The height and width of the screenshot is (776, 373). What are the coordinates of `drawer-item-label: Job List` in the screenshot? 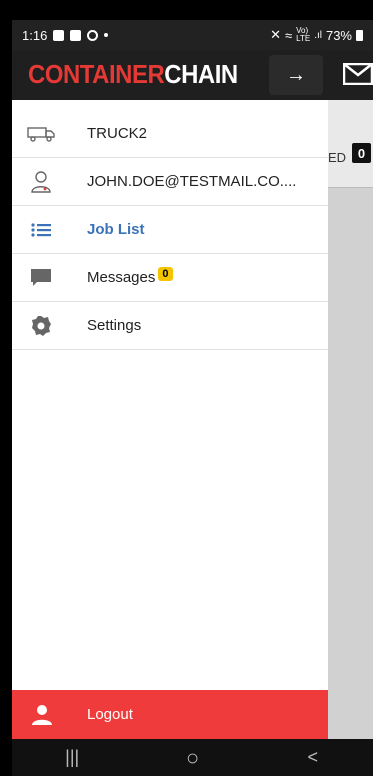 It's located at (116, 229).